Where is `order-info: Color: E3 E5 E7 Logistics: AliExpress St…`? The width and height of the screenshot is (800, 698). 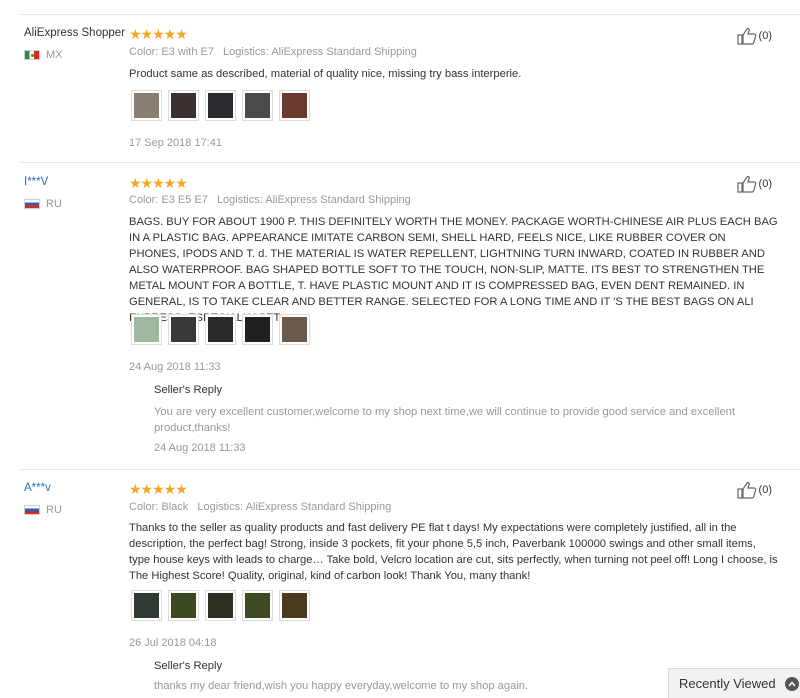
order-info: Color: E3 E5 E7 Logistics: AliExpress St… is located at coordinates (270, 200).